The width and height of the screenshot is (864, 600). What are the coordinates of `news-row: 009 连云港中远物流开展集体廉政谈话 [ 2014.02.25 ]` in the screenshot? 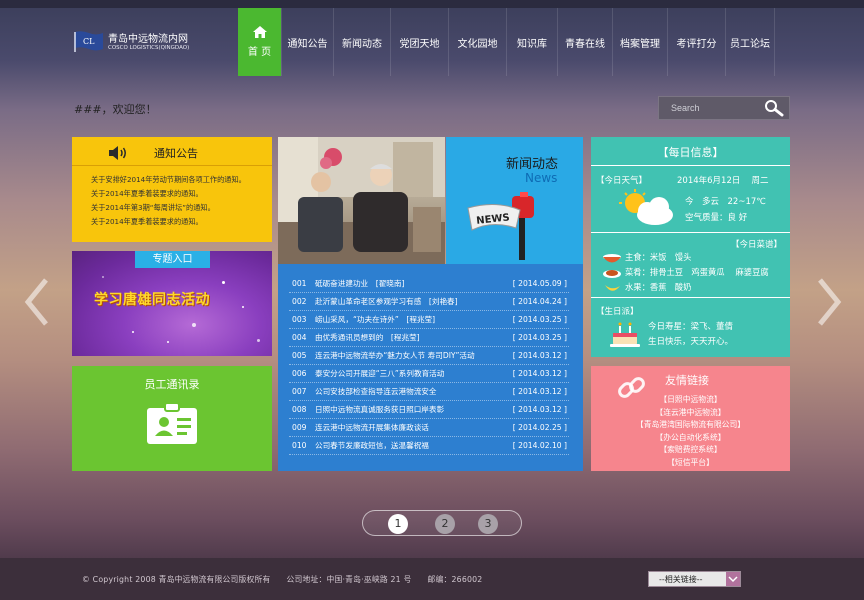 It's located at (429, 428).